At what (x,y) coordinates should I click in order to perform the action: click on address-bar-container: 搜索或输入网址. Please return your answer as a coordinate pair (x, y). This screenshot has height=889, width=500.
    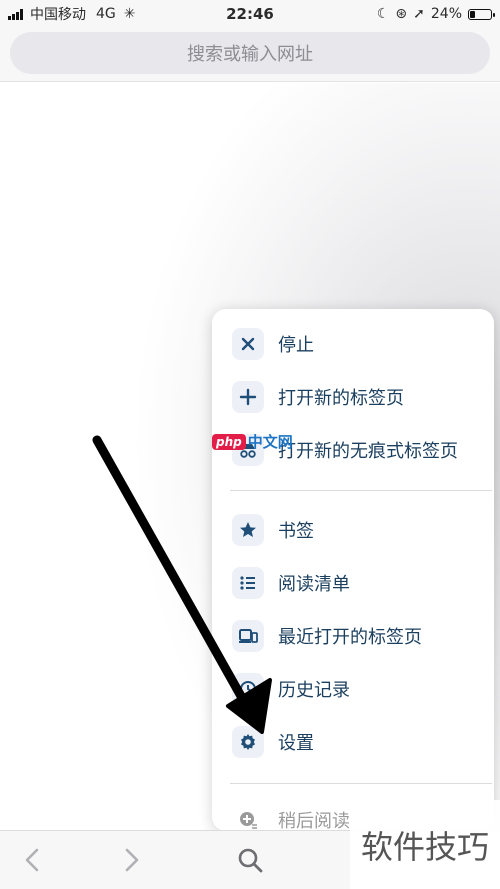
    Looking at the image, I should click on (250, 55).